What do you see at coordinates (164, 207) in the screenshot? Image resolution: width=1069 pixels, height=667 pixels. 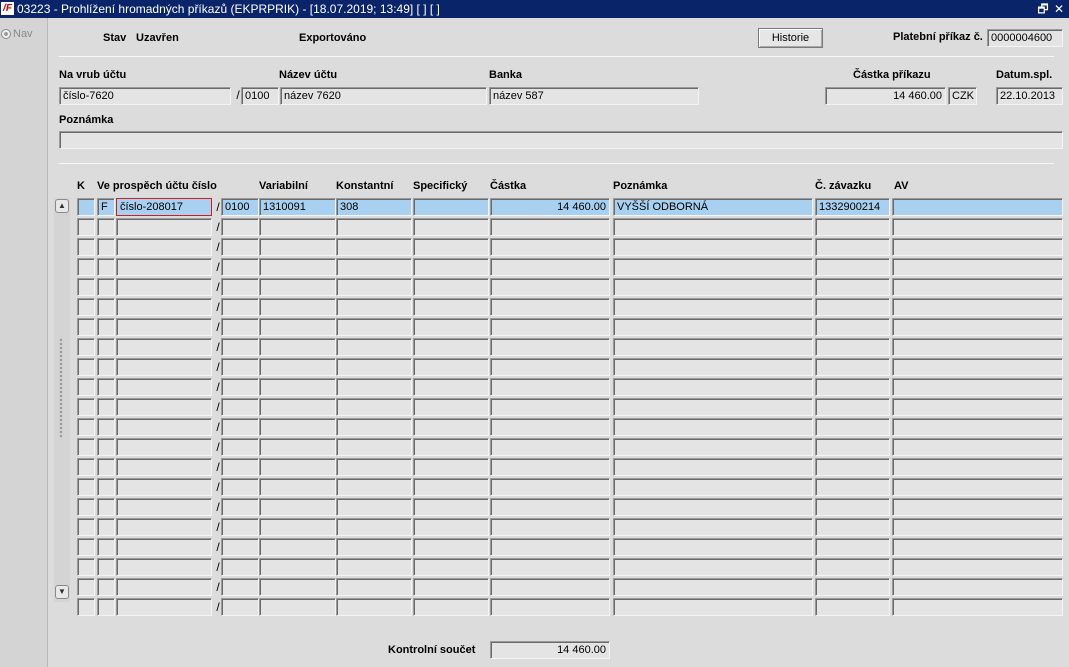 I see `cell-ucet: číslo-208017` at bounding box center [164, 207].